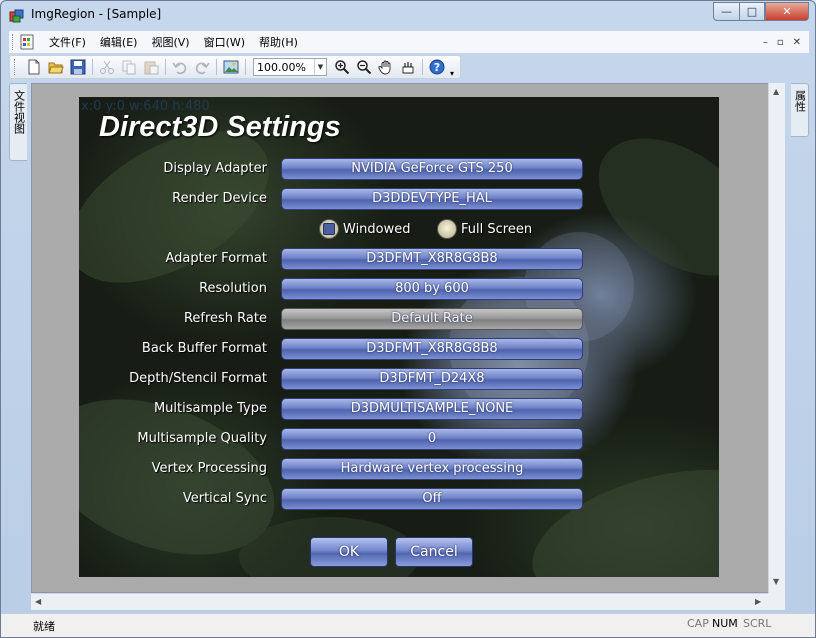 This screenshot has width=816, height=638. Describe the element at coordinates (180, 67) in the screenshot. I see `undo-button` at that location.